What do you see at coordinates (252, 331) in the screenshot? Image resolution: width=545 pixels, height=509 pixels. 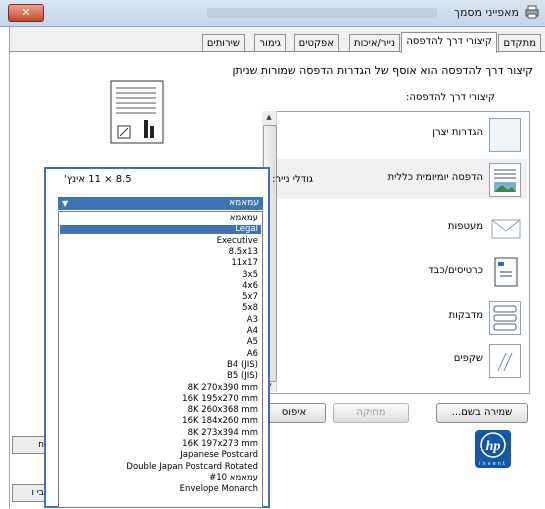 I see `paper-size-option: A4` at bounding box center [252, 331].